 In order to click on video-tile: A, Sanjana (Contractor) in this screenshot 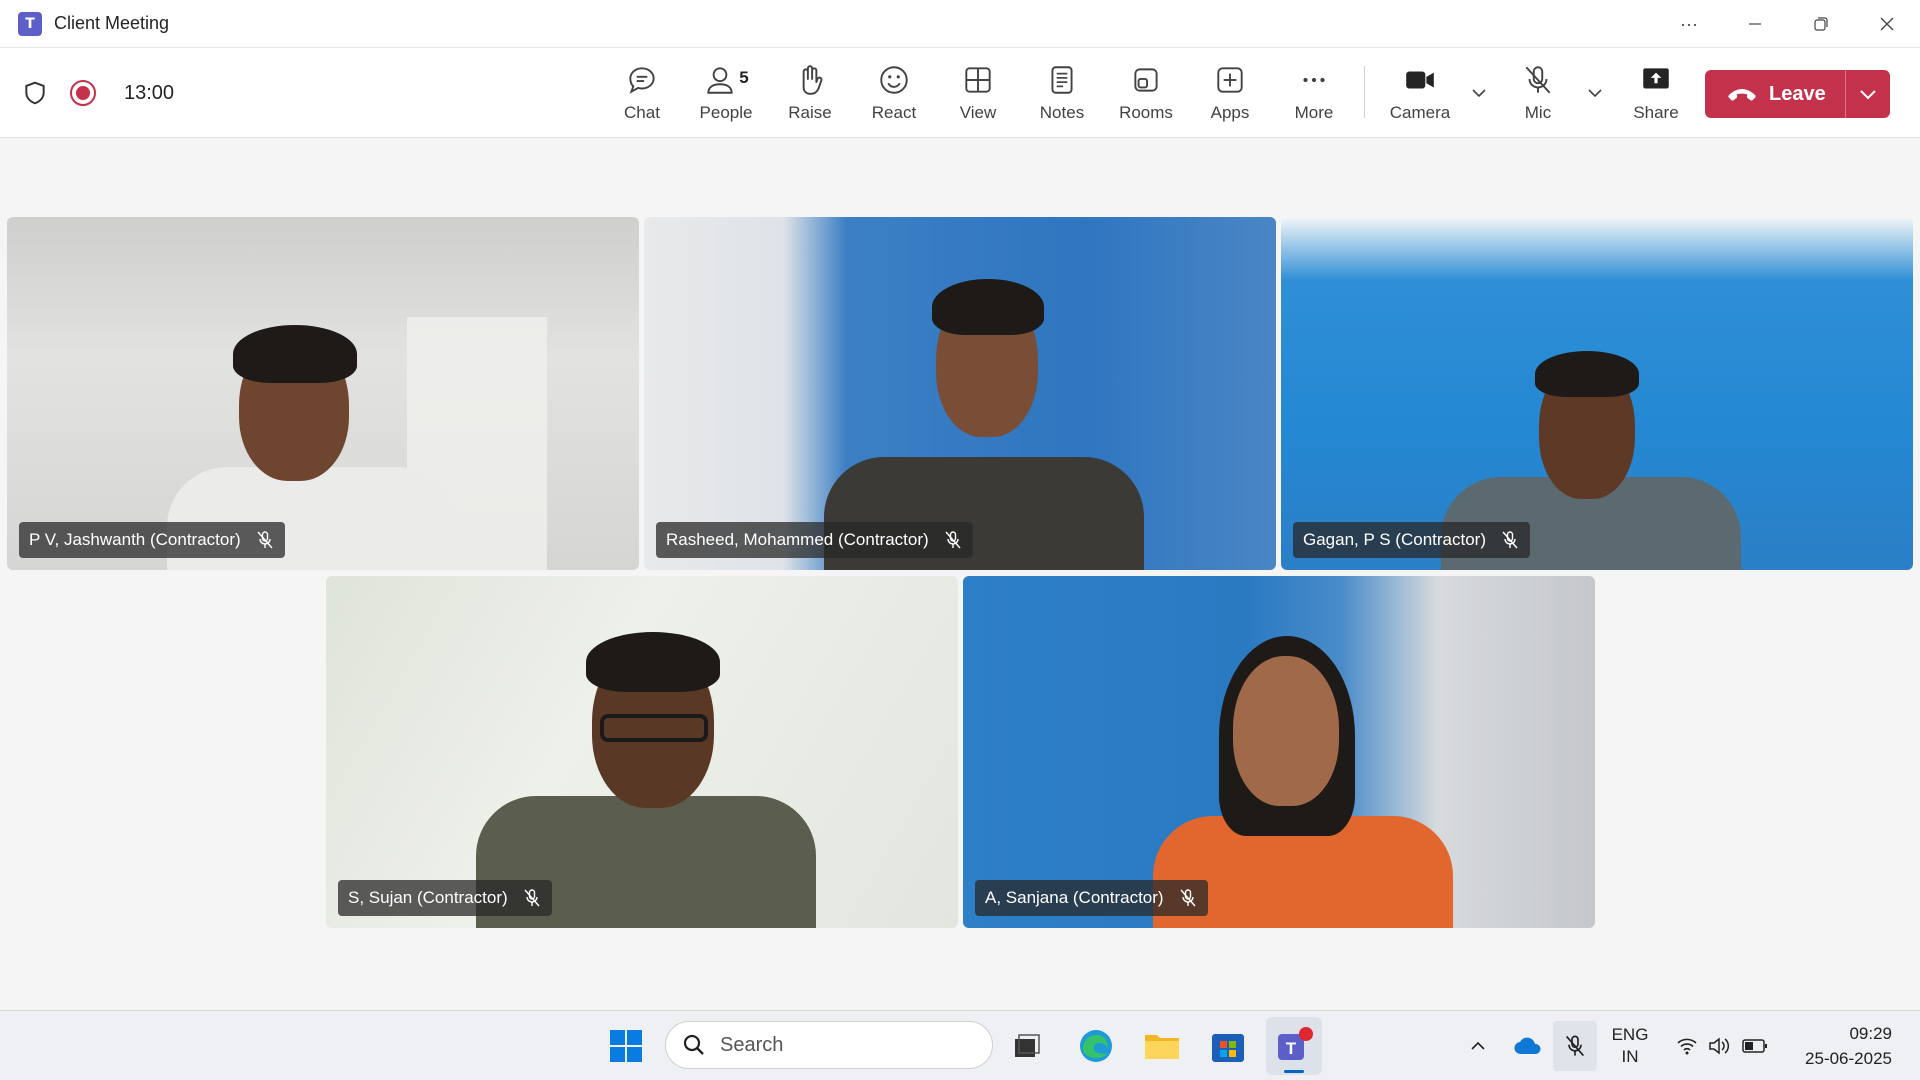, I will do `click(1279, 752)`.